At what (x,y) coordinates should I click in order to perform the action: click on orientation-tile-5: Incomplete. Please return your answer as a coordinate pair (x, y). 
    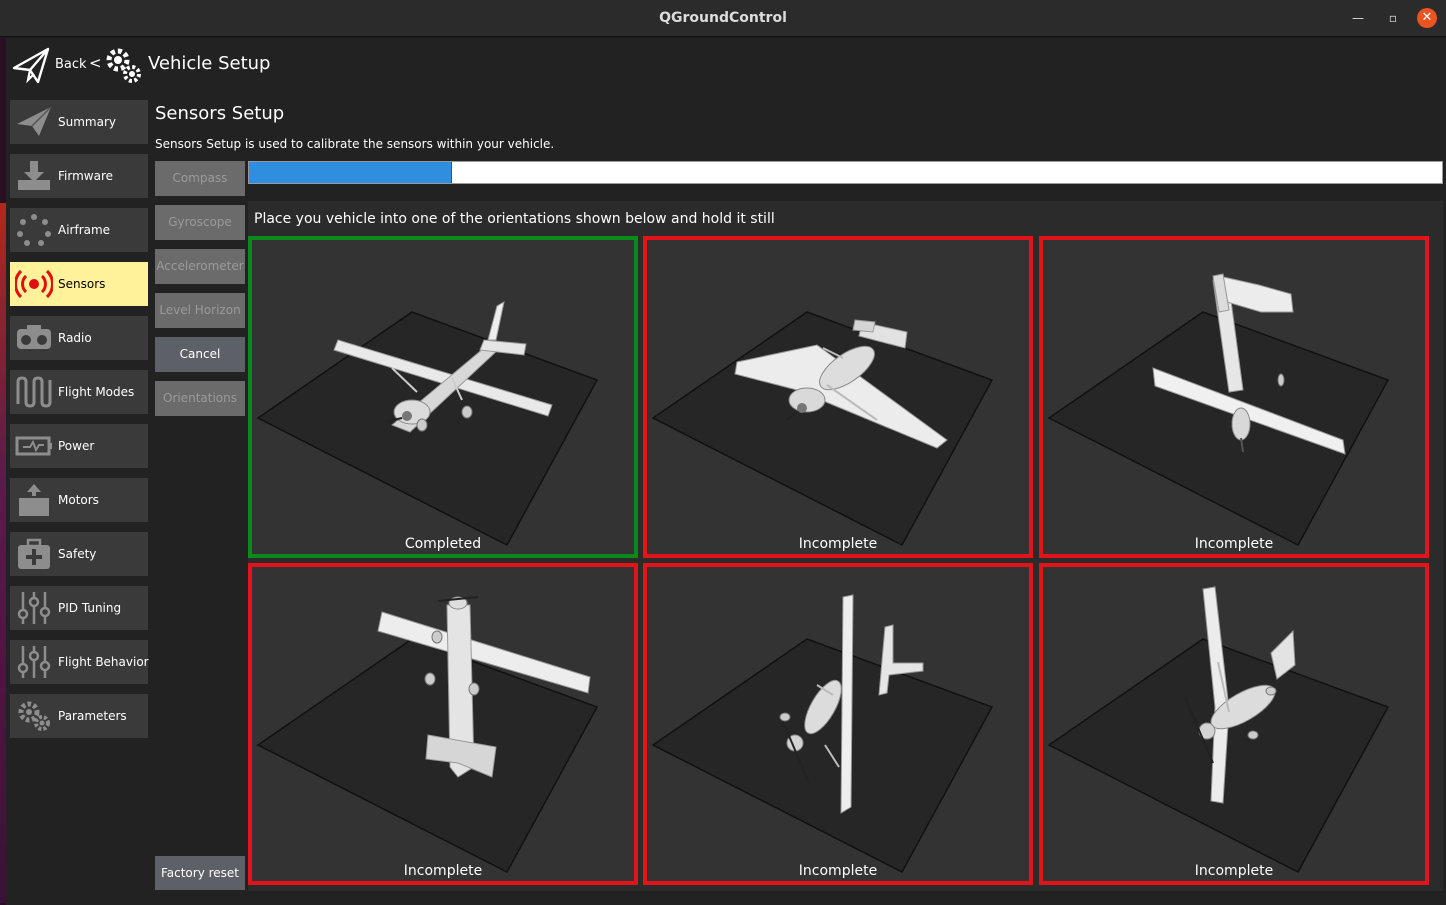
    Looking at the image, I should click on (838, 724).